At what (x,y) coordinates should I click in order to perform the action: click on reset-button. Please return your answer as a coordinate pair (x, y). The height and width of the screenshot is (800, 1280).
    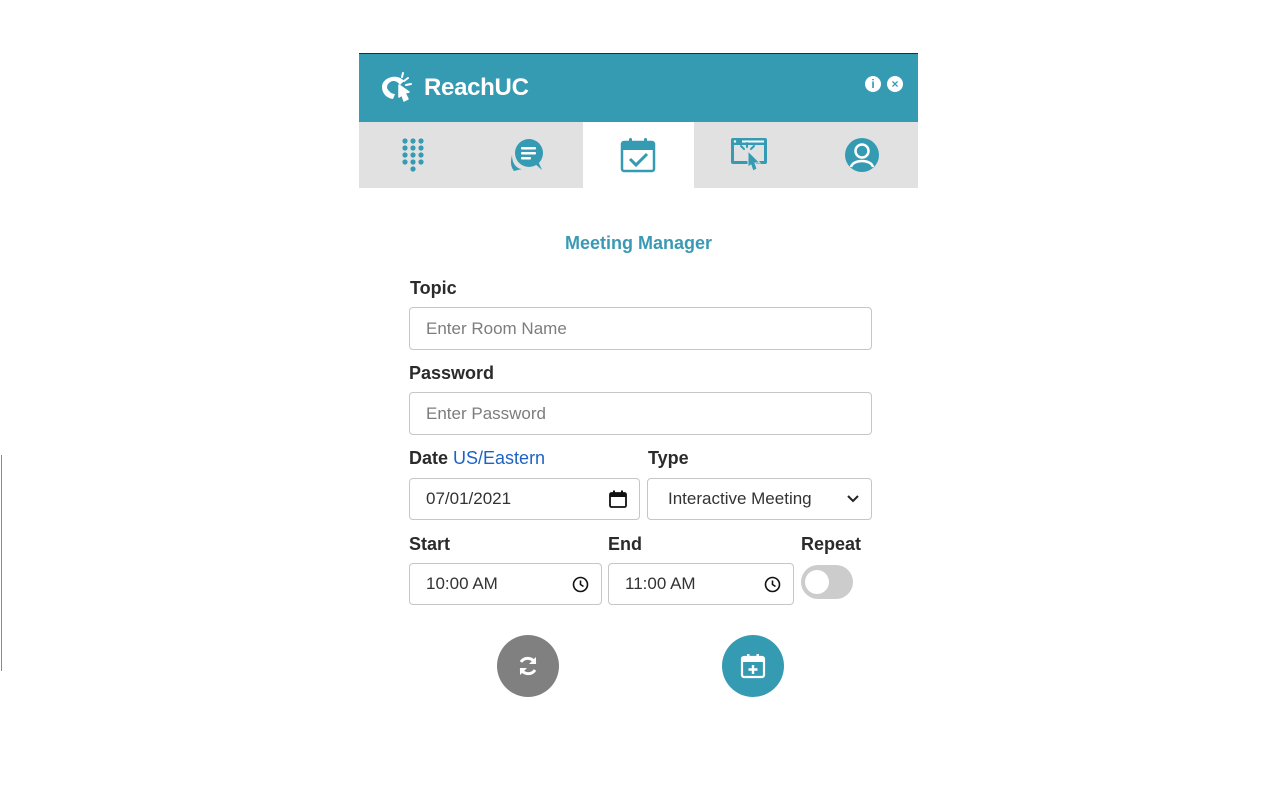
    Looking at the image, I should click on (528, 666).